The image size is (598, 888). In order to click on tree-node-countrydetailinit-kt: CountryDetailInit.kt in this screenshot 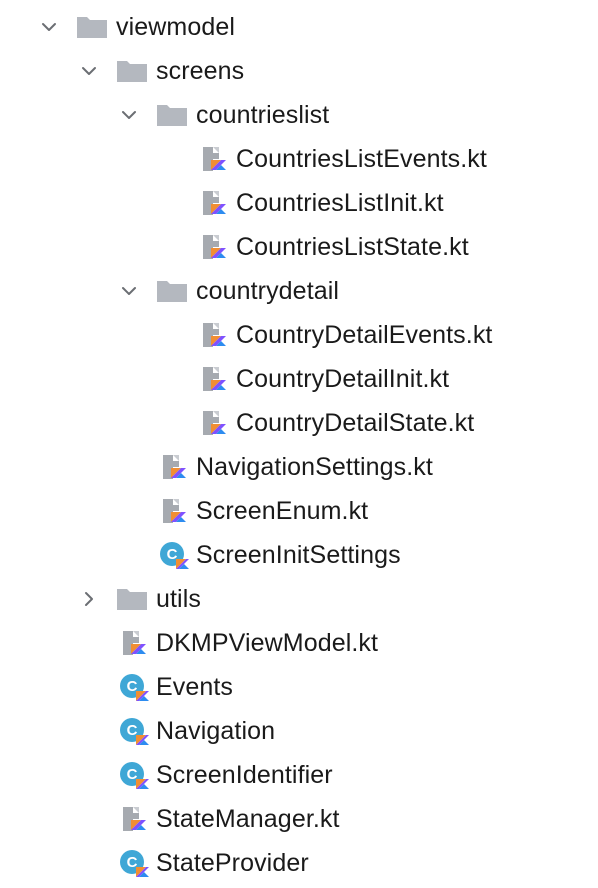, I will do `click(299, 379)`.